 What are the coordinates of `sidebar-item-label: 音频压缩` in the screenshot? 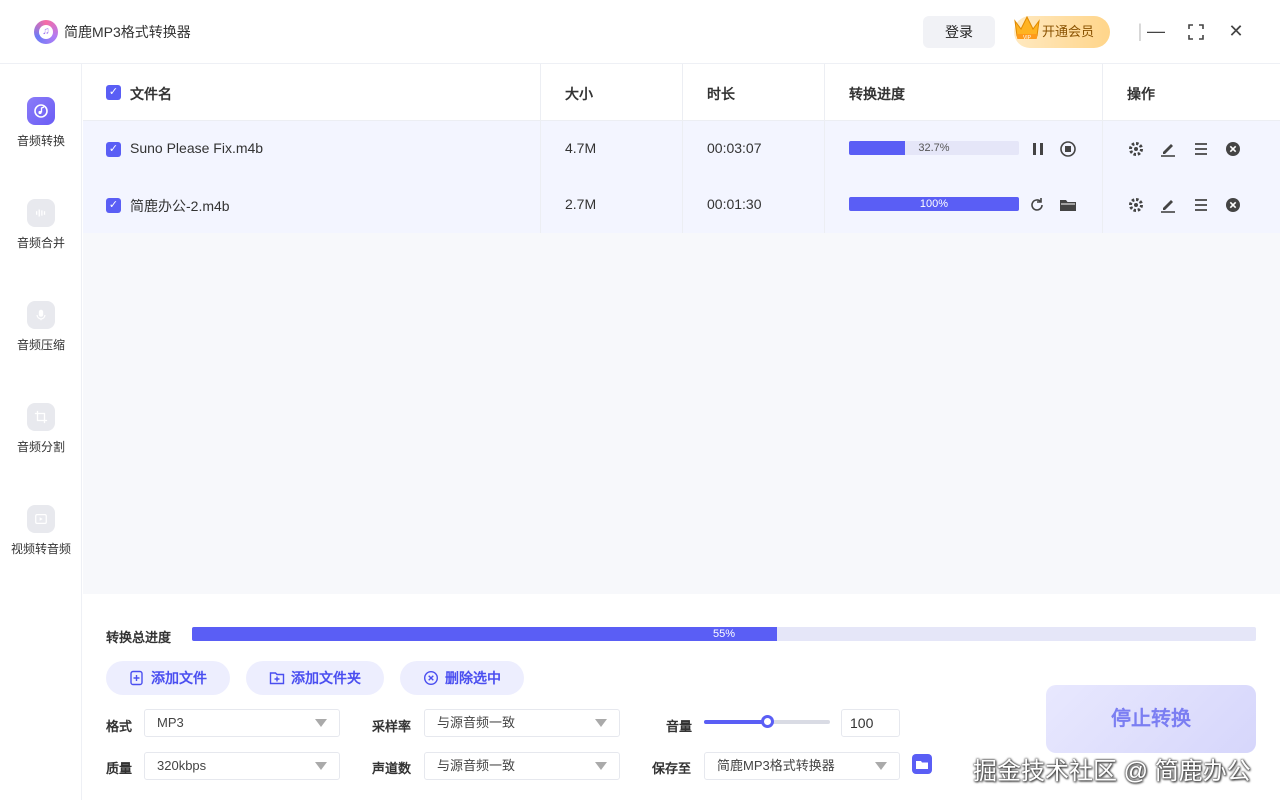 It's located at (40, 345).